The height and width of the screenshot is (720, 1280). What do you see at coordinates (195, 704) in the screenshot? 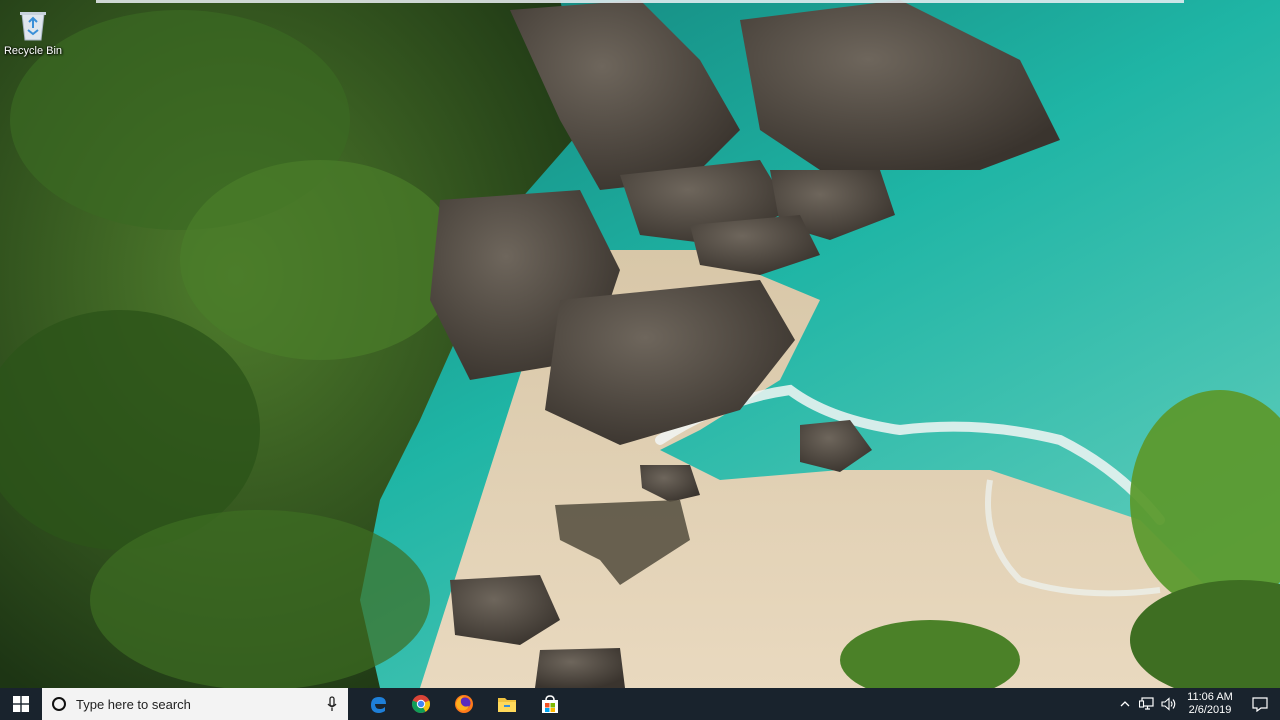
I see `taskbar-search-box: Type here to search` at bounding box center [195, 704].